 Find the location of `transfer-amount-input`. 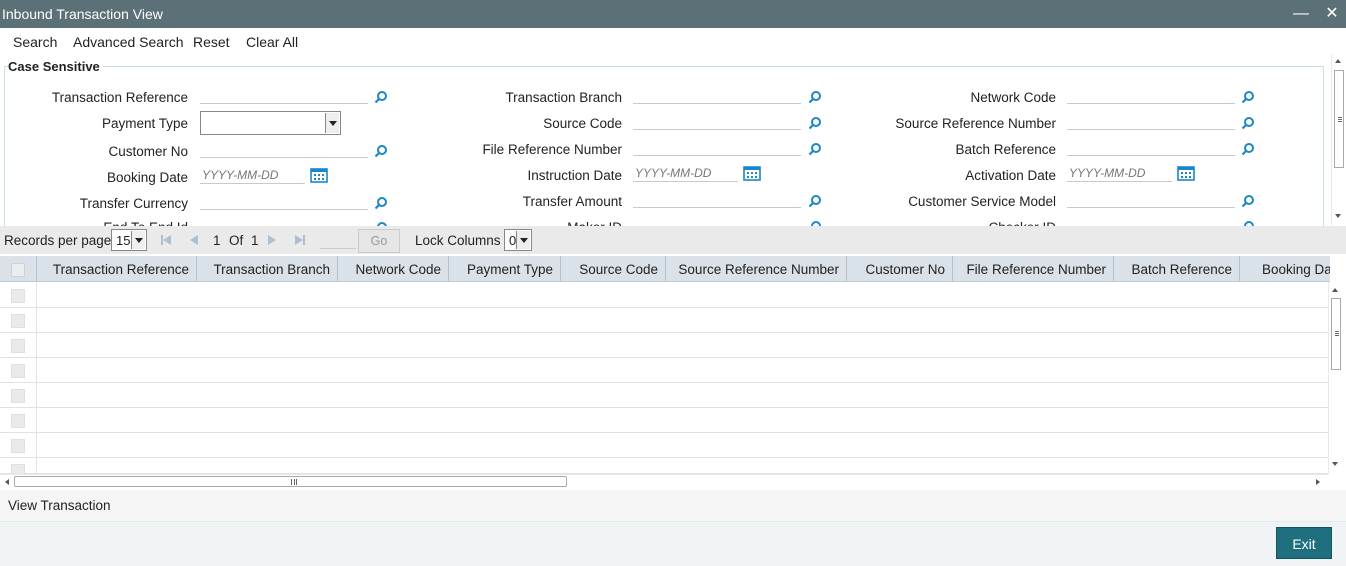

transfer-amount-input is located at coordinates (717, 199).